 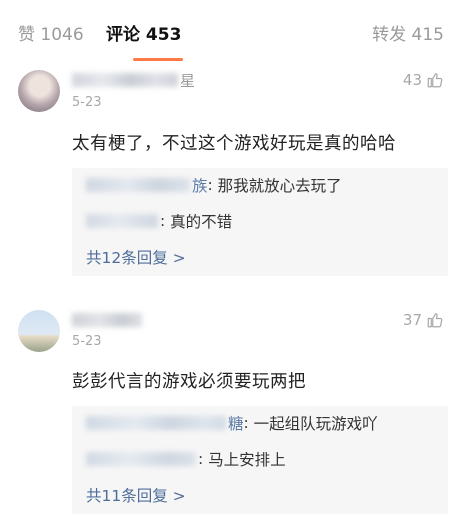 I want to click on tab-reposts: 转发 415, so click(x=408, y=32).